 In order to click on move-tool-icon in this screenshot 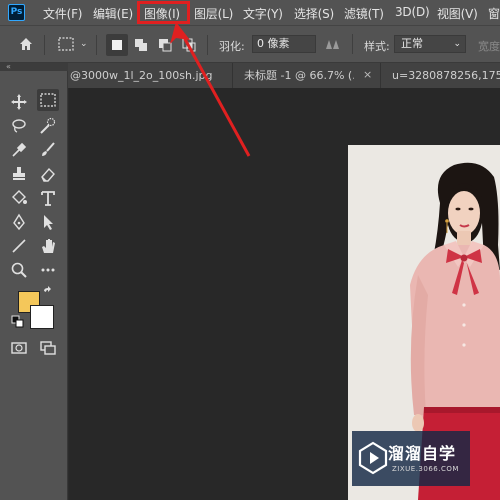, I will do `click(19, 102)`.